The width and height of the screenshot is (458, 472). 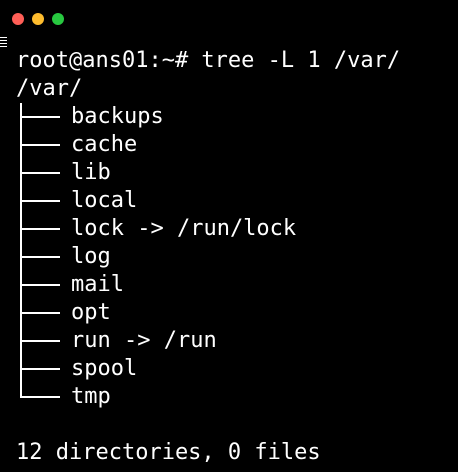 I want to click on tree-entry-name: run -> /run, so click(x=144, y=340).